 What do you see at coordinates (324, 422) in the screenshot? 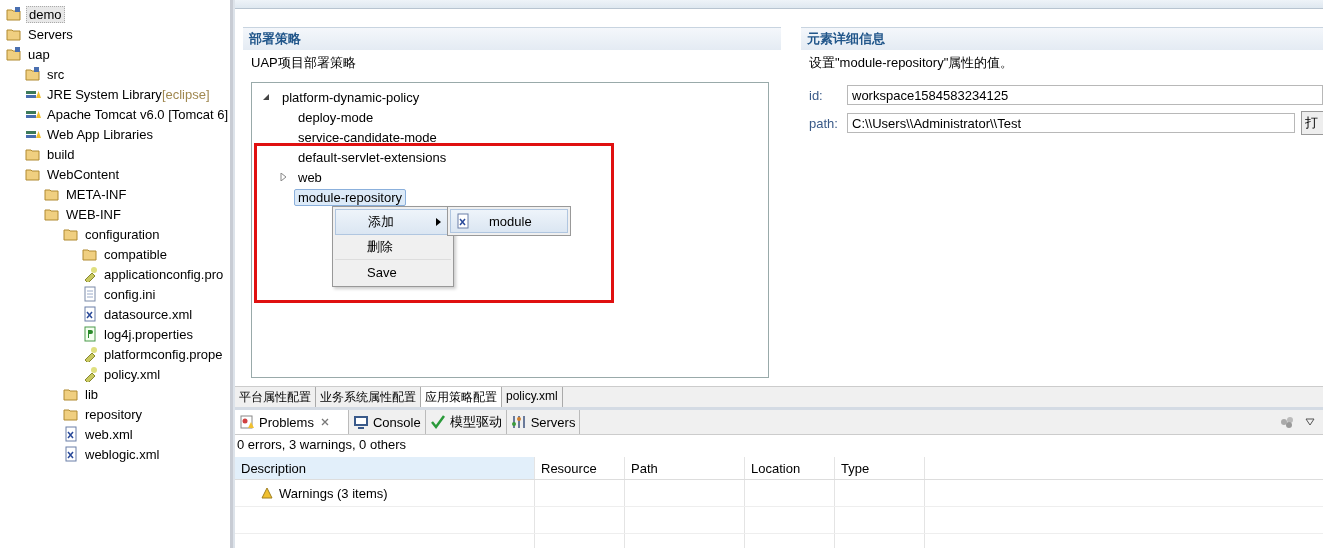
I see `close-icon` at bounding box center [324, 422].